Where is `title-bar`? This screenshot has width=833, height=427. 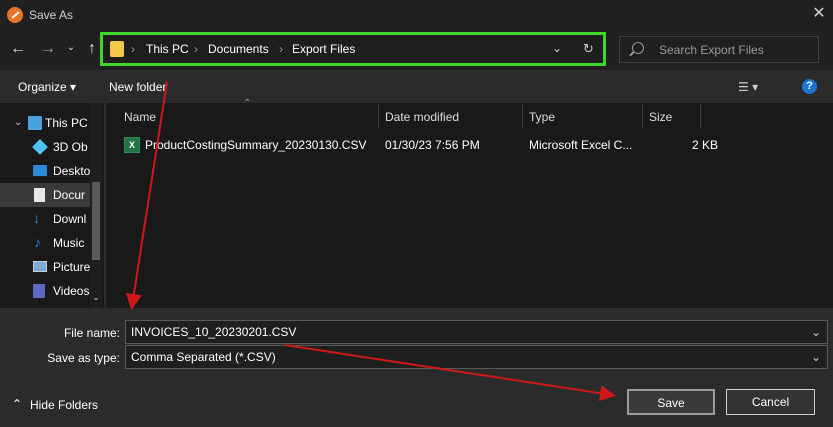
title-bar is located at coordinates (416, 15).